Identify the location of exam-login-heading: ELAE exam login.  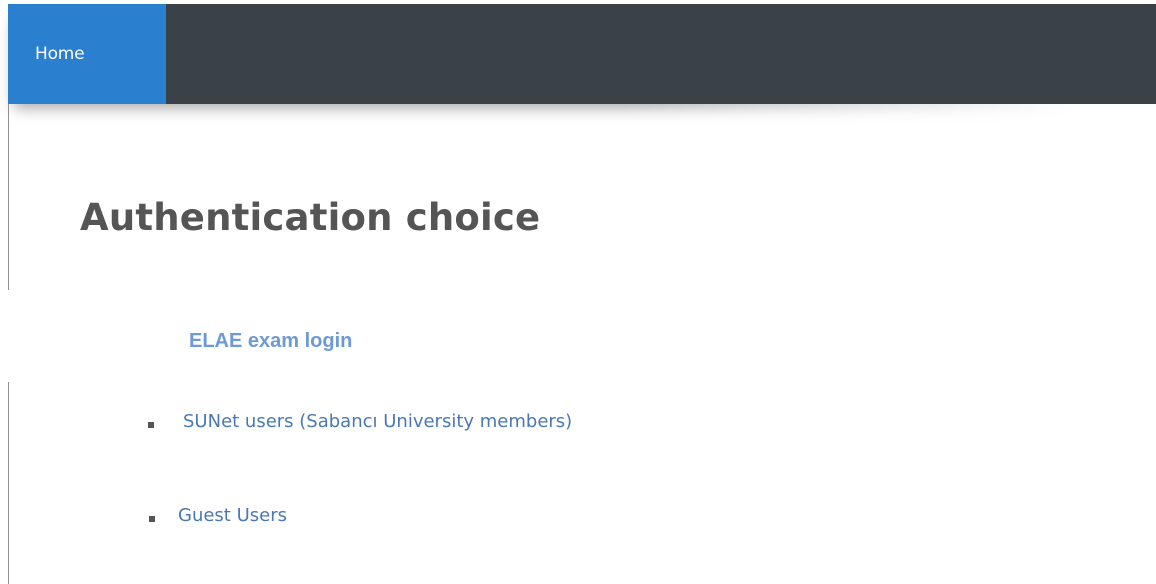
(271, 341).